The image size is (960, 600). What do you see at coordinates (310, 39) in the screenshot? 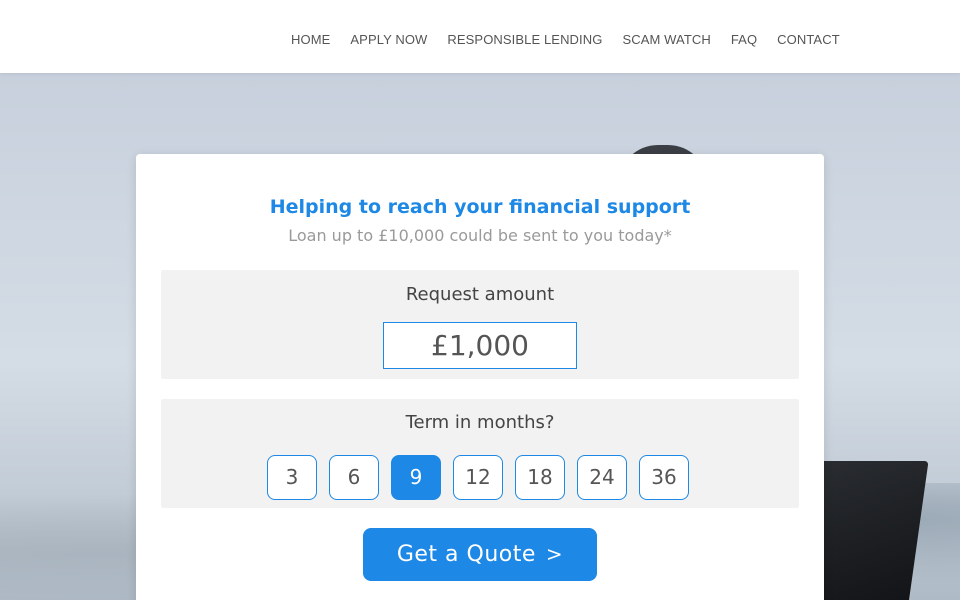
I see `nav-item-home: HOME` at bounding box center [310, 39].